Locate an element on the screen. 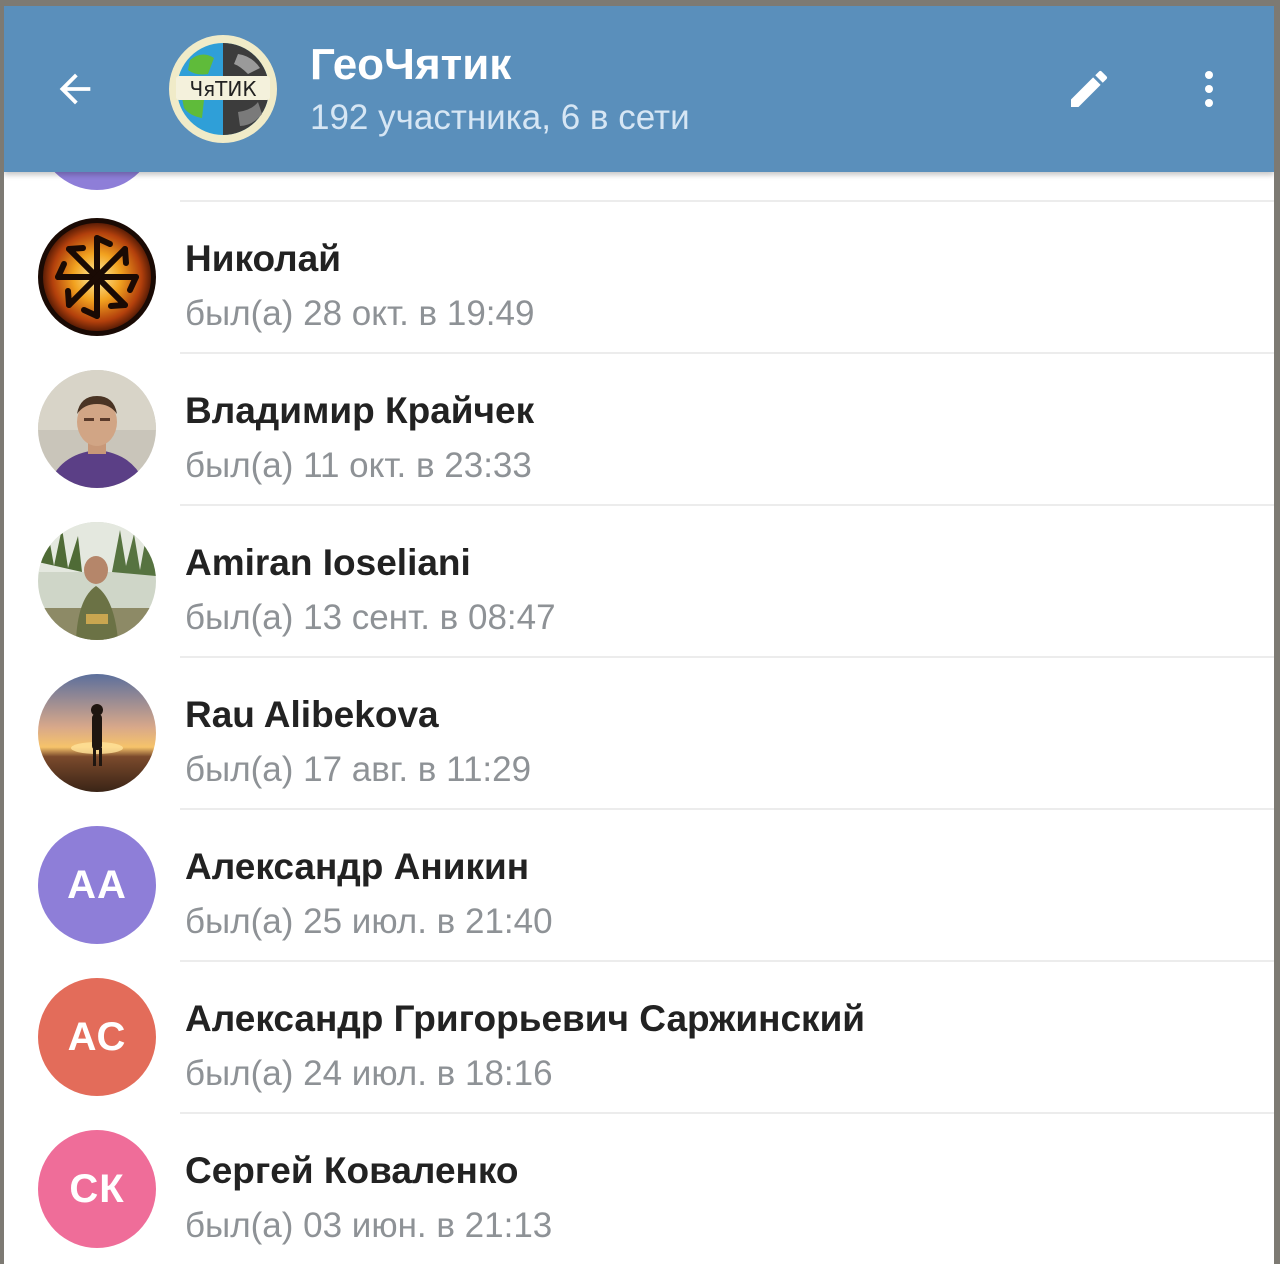  pencil-icon is located at coordinates (1089, 88).